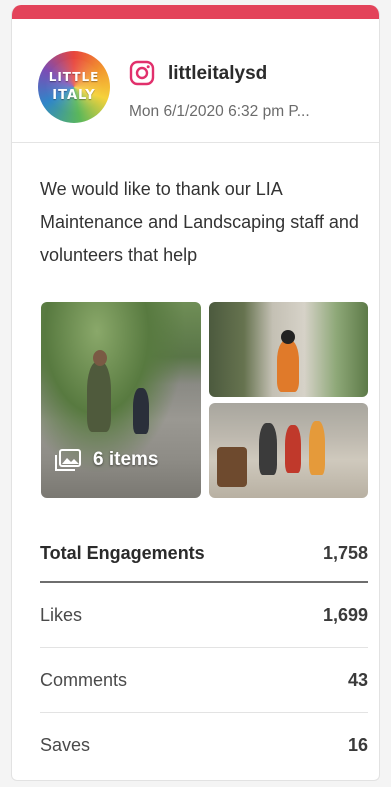 The image size is (391, 787). What do you see at coordinates (204, 745) in the screenshot?
I see `stat-row-saves: Saves 16` at bounding box center [204, 745].